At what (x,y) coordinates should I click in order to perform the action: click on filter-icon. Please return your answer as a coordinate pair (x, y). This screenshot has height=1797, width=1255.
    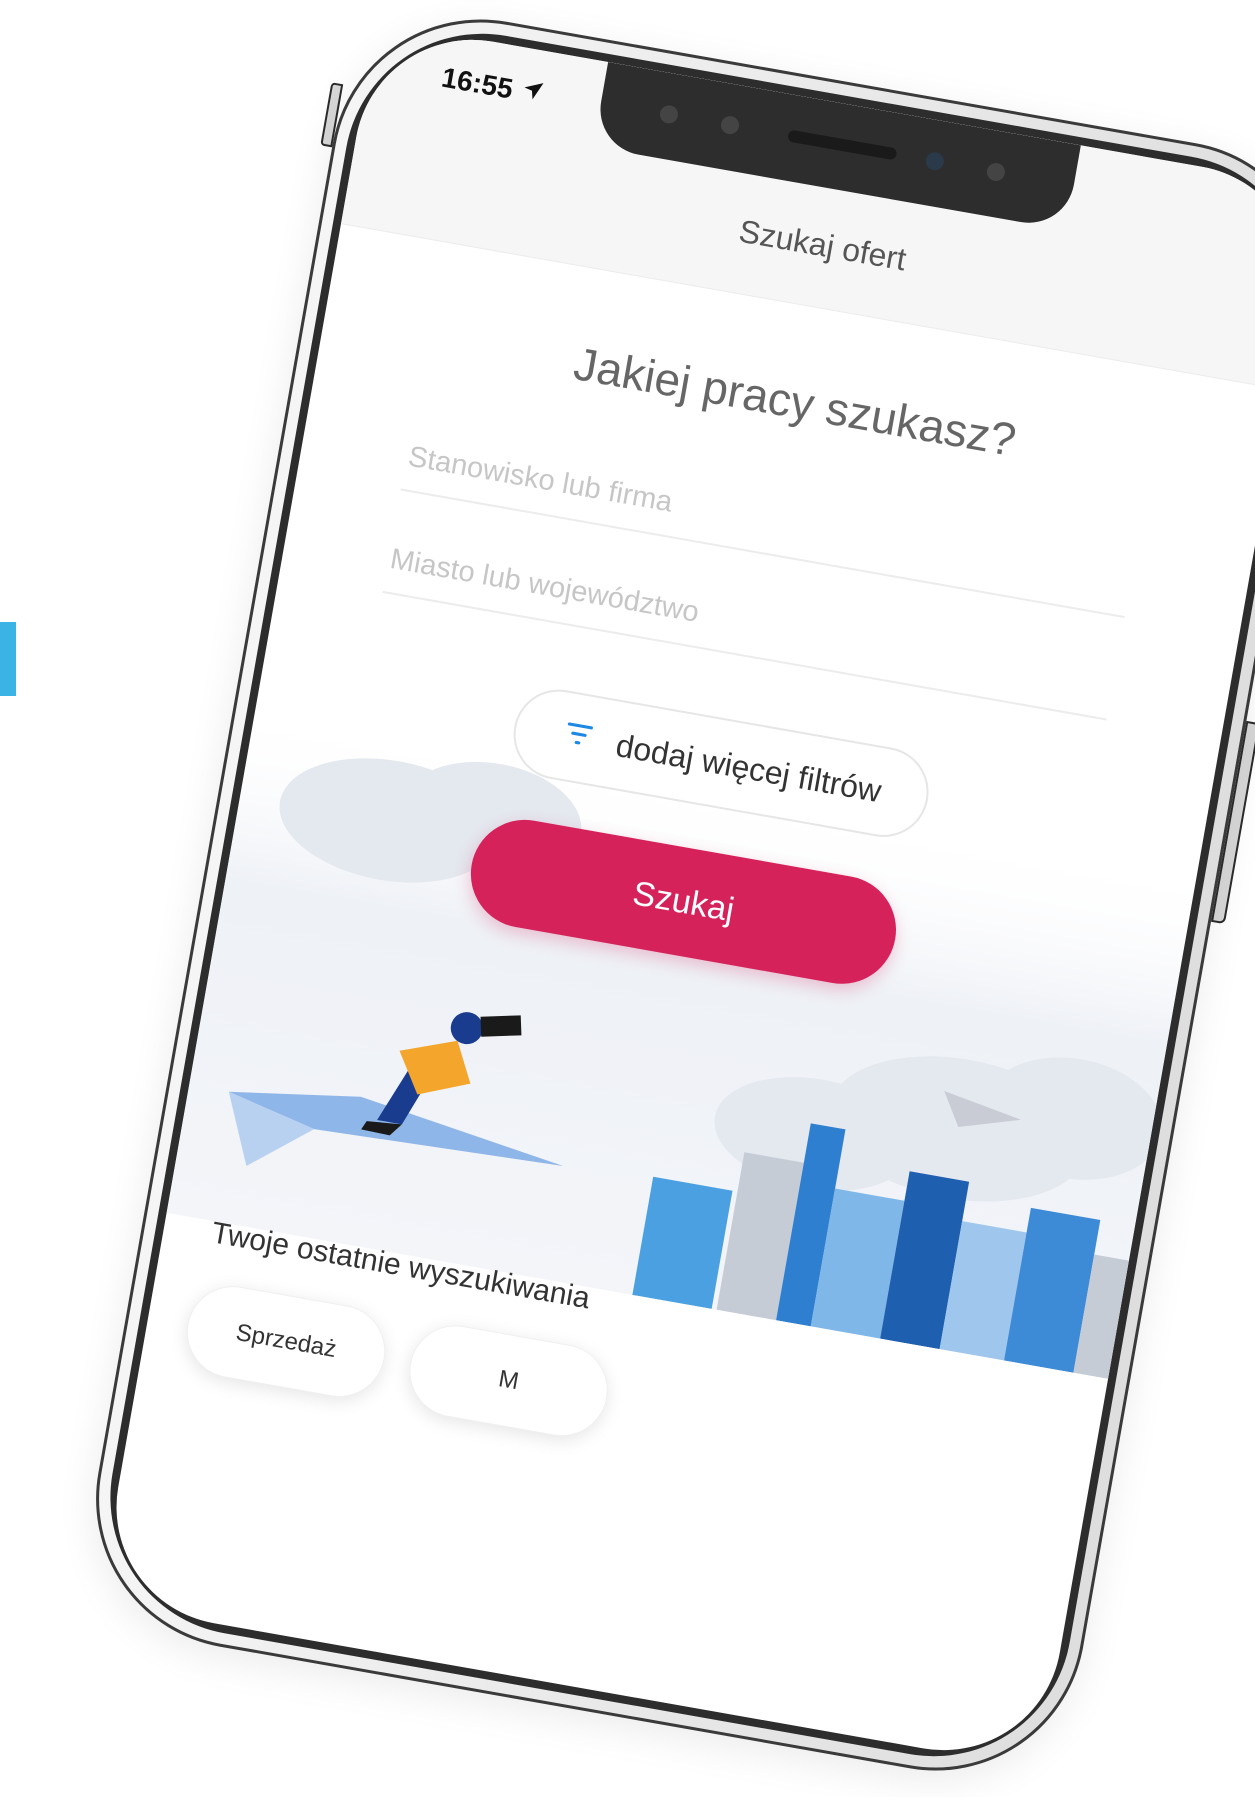
    Looking at the image, I should click on (578, 737).